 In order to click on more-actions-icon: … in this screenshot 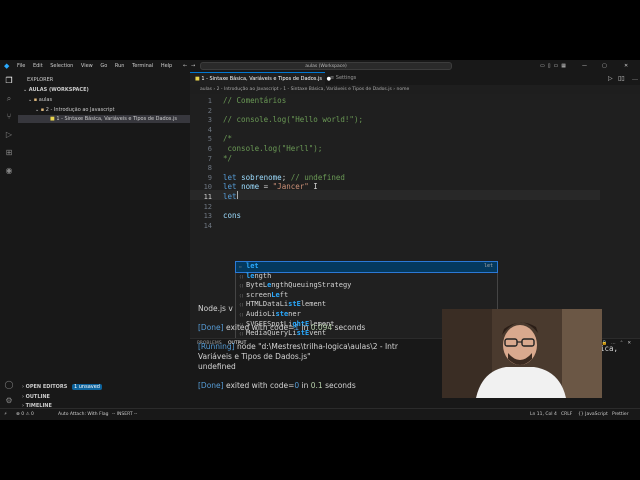, I will do `click(635, 78)`.